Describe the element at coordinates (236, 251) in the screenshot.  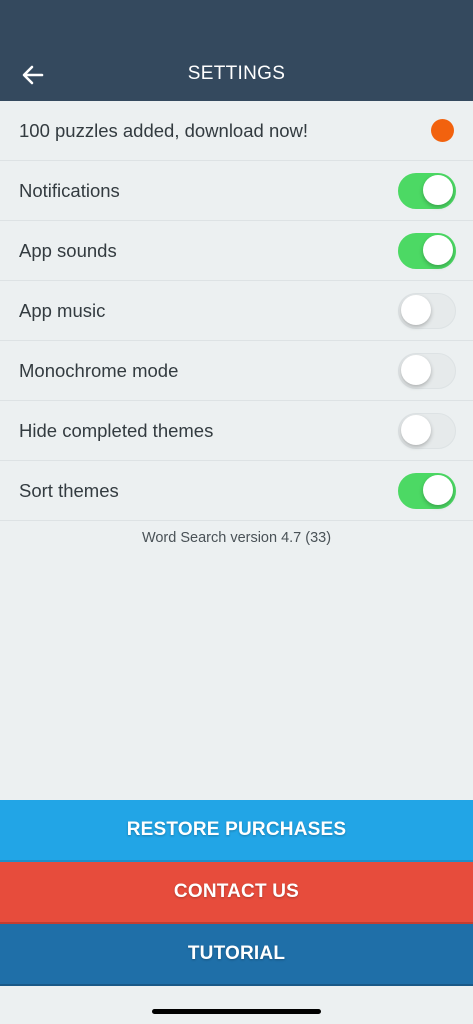
I see `setting-row-app-sounds: App sounds` at that location.